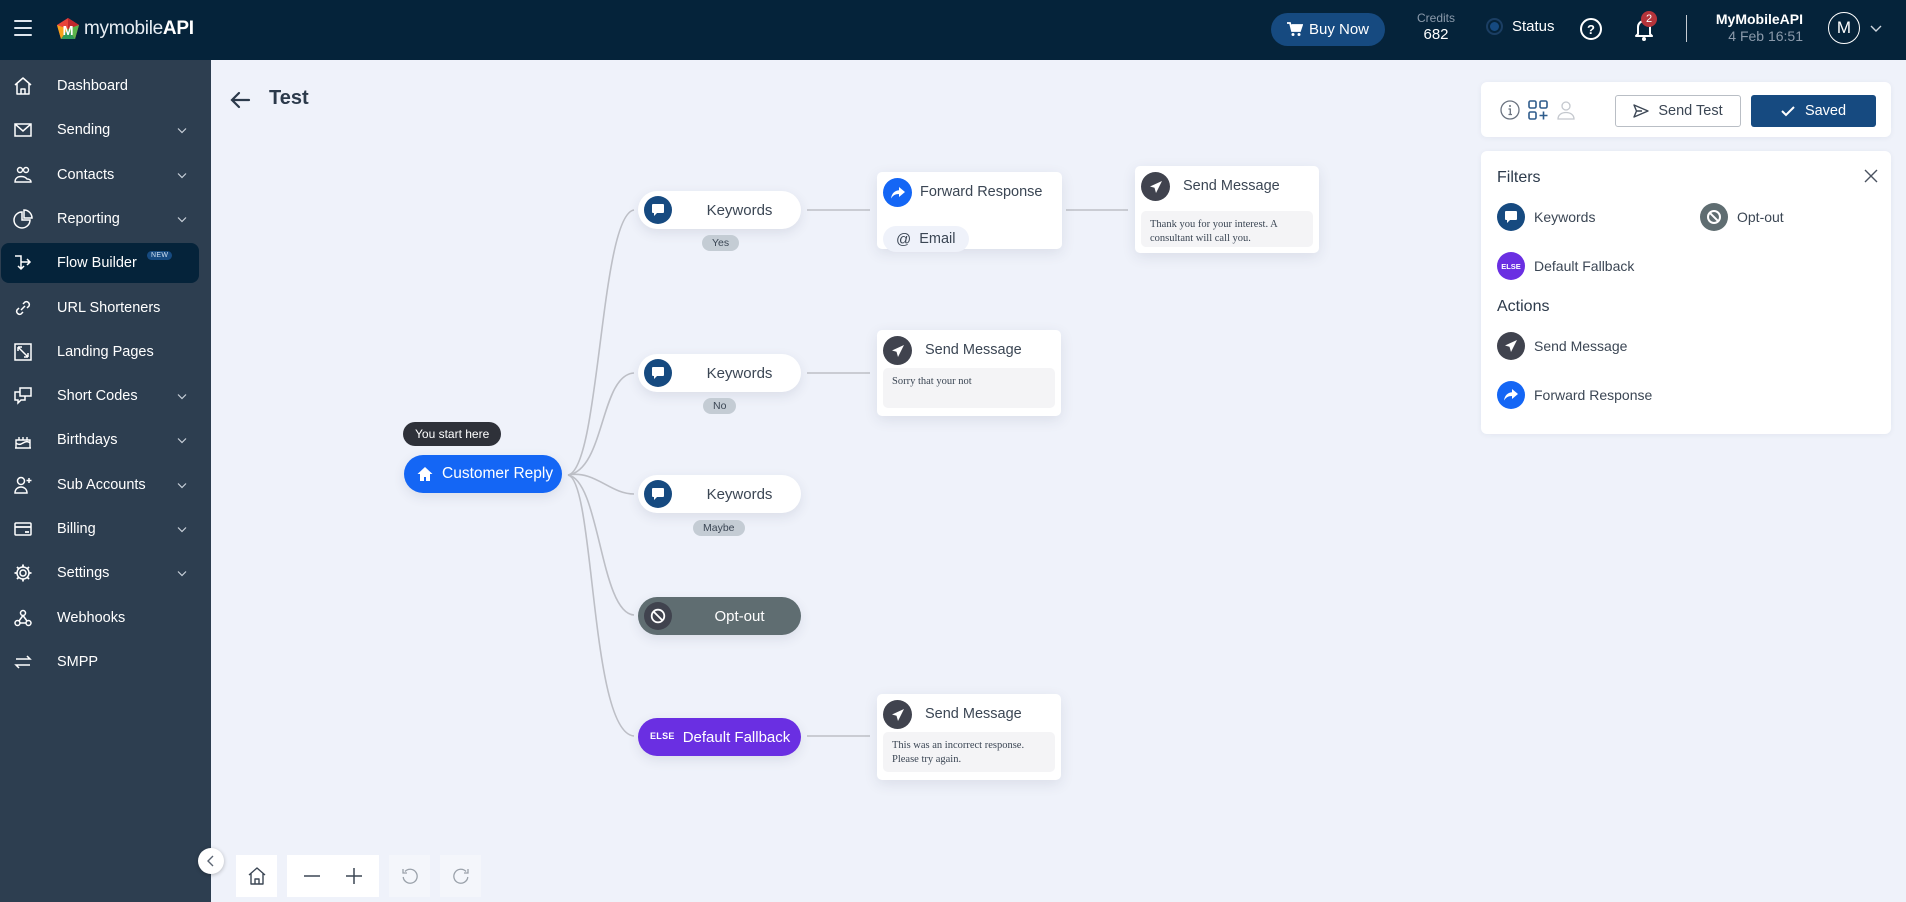 The image size is (1906, 902). I want to click on palette-item-keywords: Keywords, so click(1546, 217).